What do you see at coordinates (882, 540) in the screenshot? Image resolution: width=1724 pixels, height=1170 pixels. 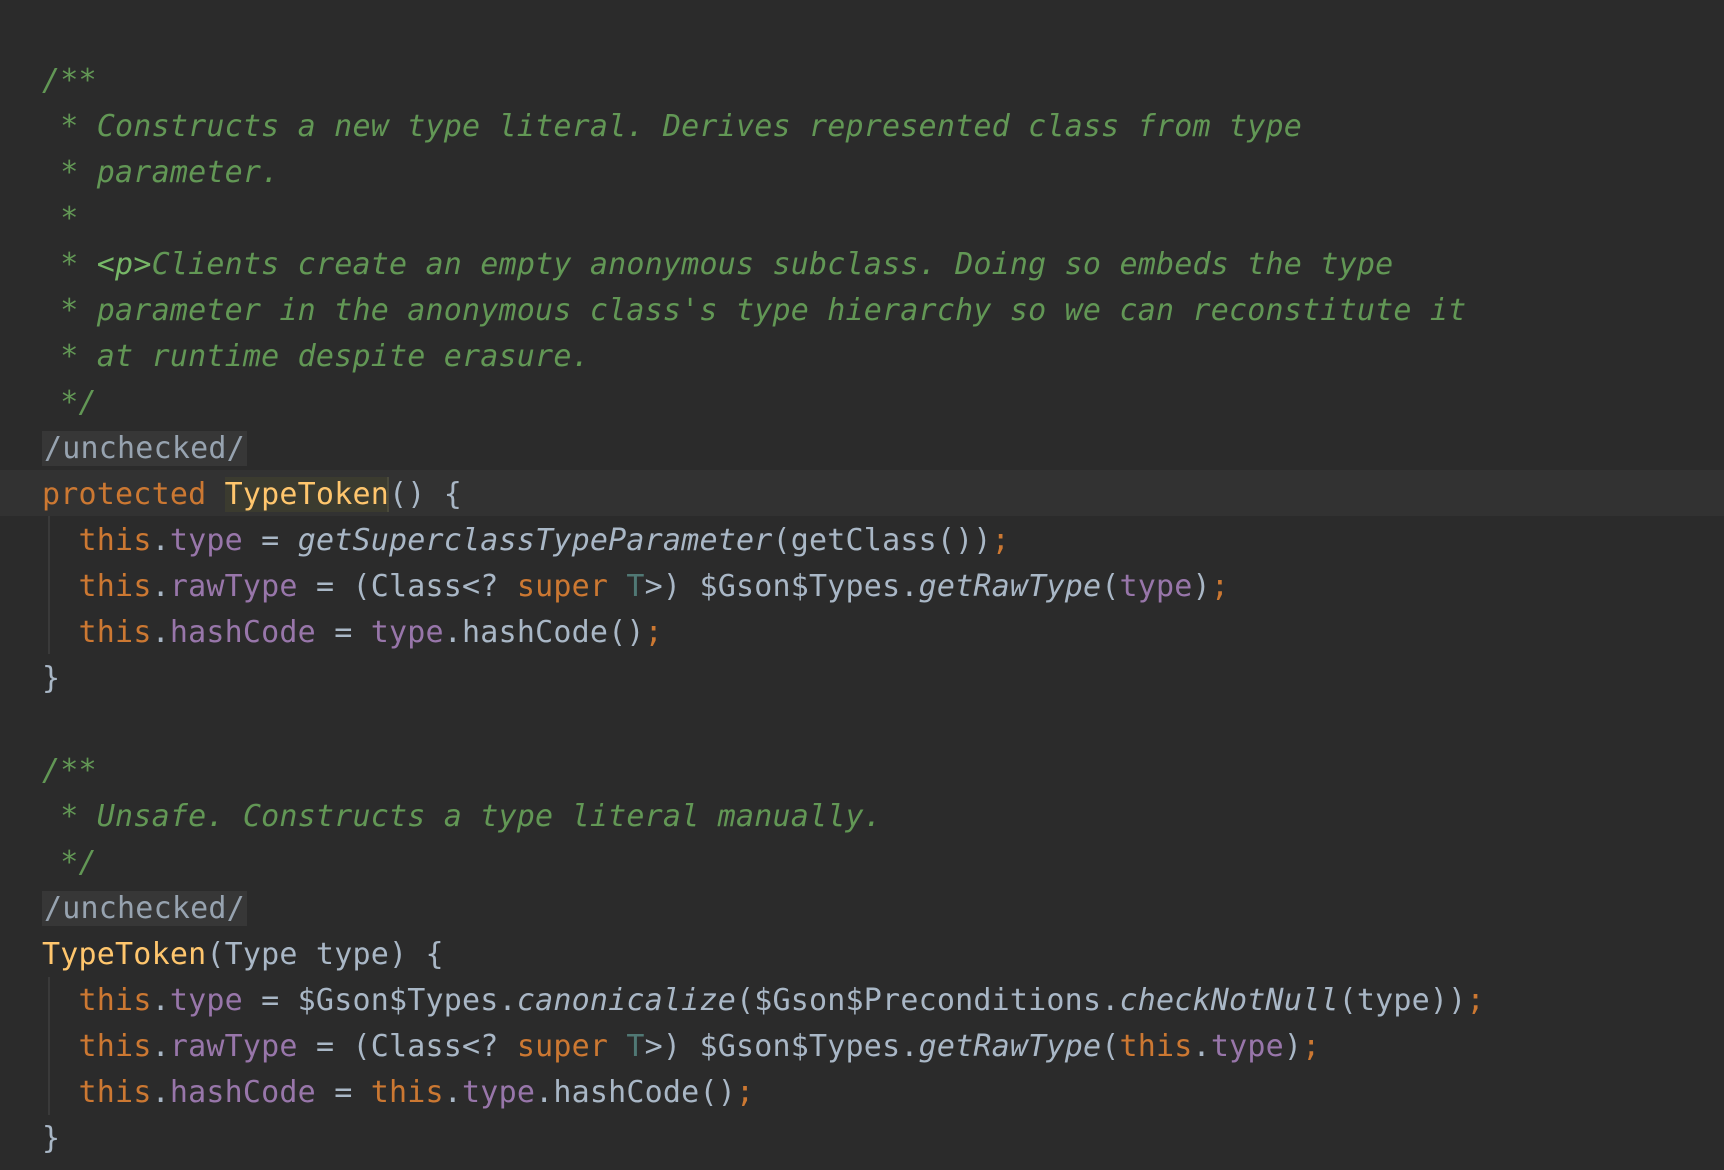 I see `code-token: (getClass())` at bounding box center [882, 540].